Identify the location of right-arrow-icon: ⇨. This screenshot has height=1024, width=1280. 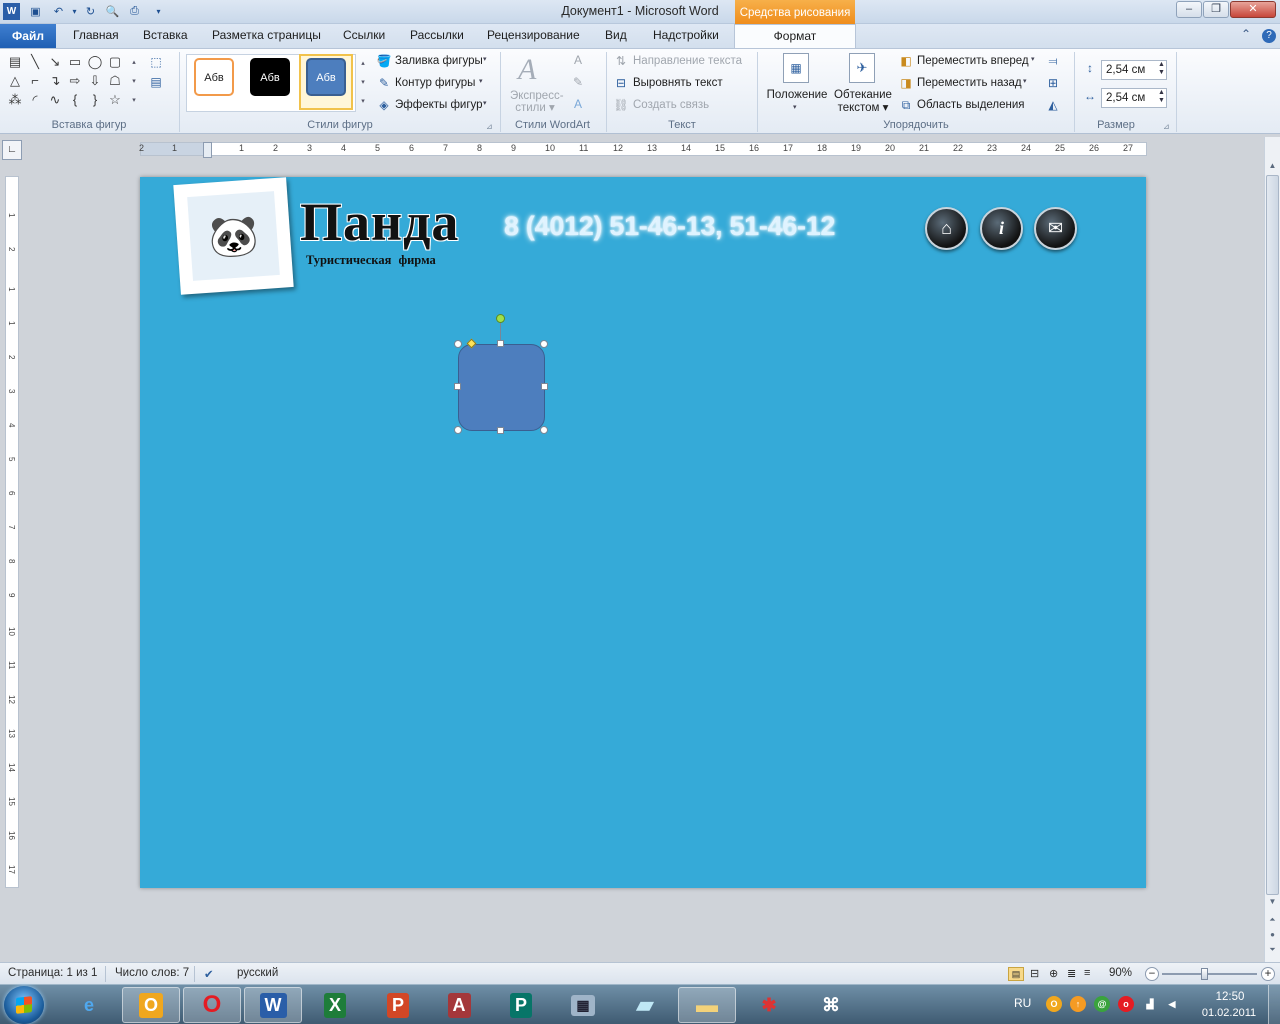
(75, 80).